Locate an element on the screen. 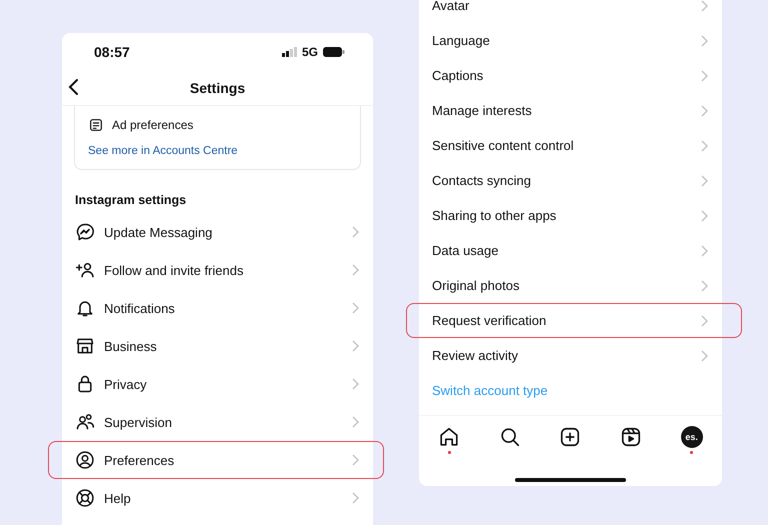 The height and width of the screenshot is (525, 768). card-item: Ad preferences is located at coordinates (153, 125).